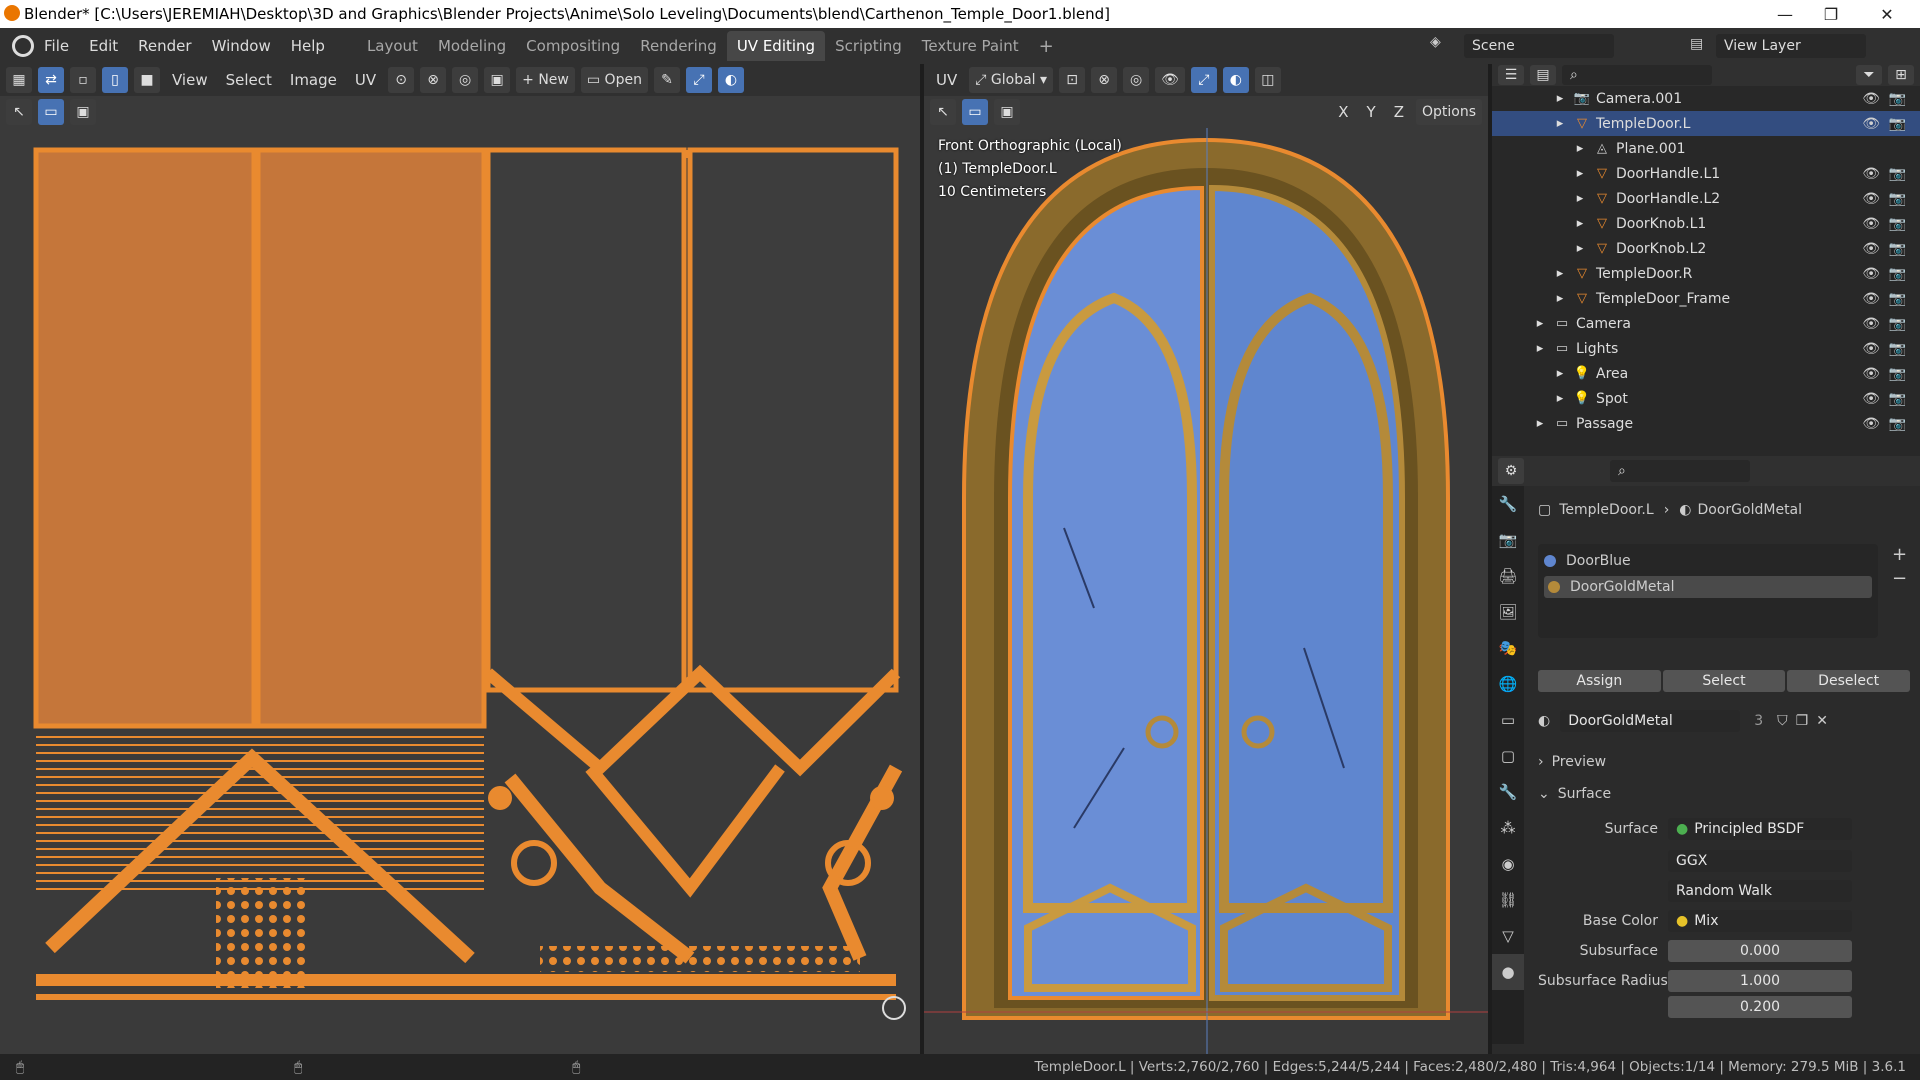 Image resolution: width=1920 pixels, height=1080 pixels. I want to click on pivot-point-icon: ⊡, so click(1072, 80).